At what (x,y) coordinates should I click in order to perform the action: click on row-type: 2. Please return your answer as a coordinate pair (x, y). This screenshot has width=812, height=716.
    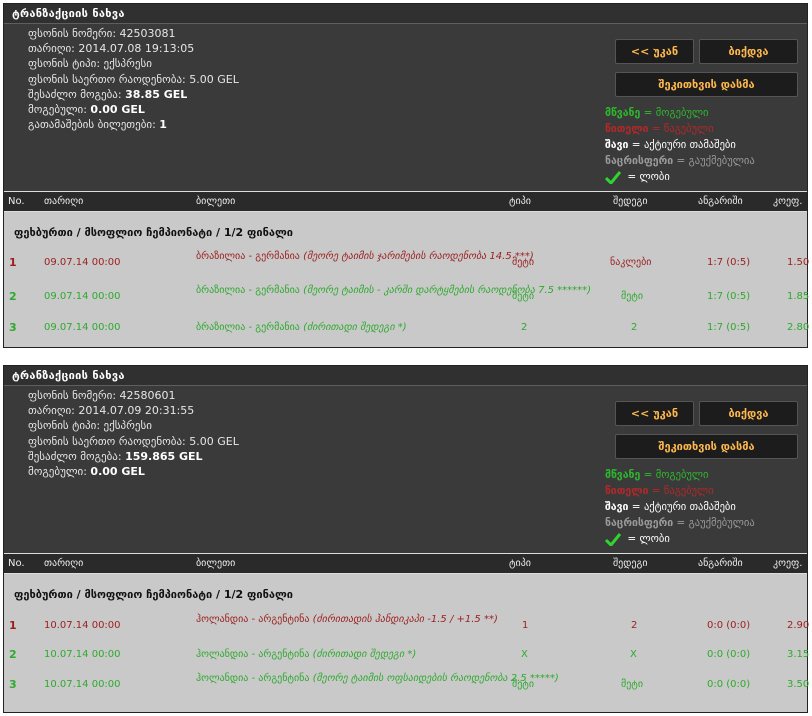
    Looking at the image, I should click on (524, 327).